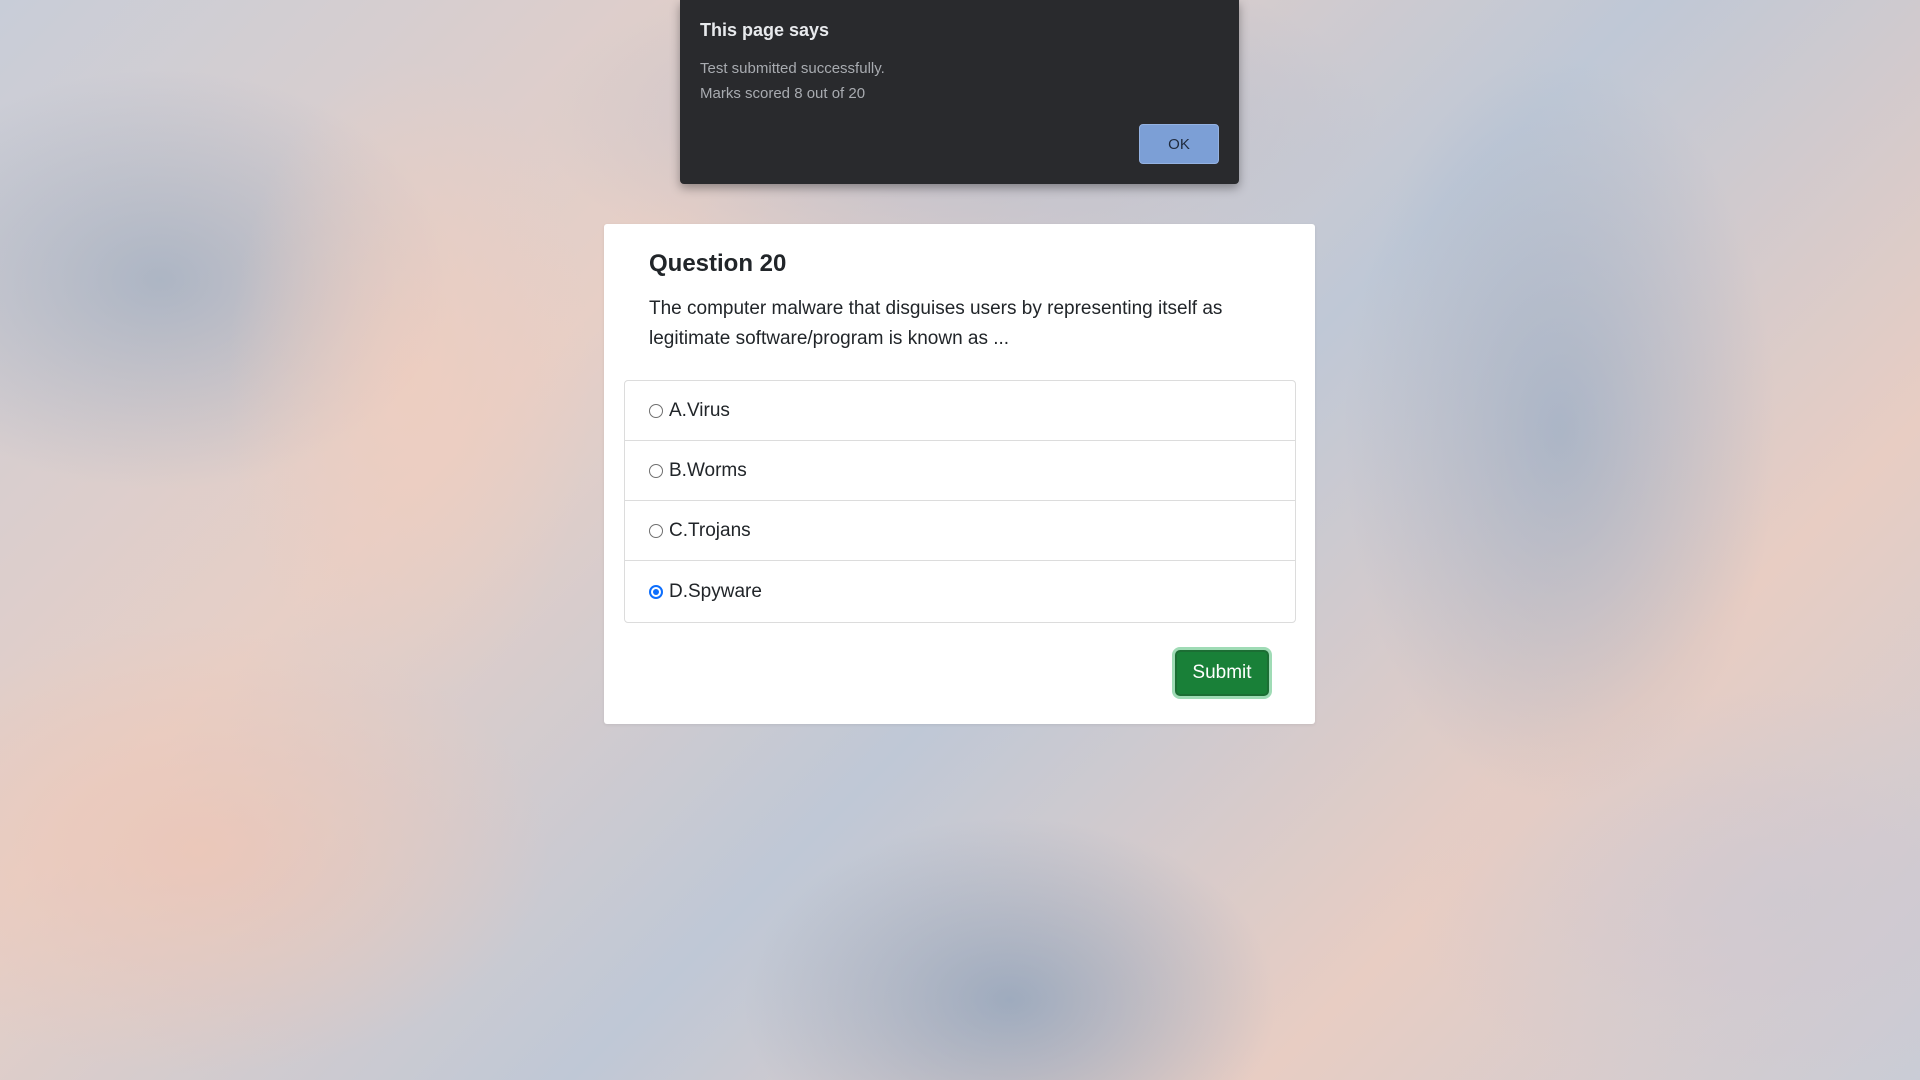 Image resolution: width=1920 pixels, height=1080 pixels. I want to click on dialog-title: This page says, so click(765, 30).